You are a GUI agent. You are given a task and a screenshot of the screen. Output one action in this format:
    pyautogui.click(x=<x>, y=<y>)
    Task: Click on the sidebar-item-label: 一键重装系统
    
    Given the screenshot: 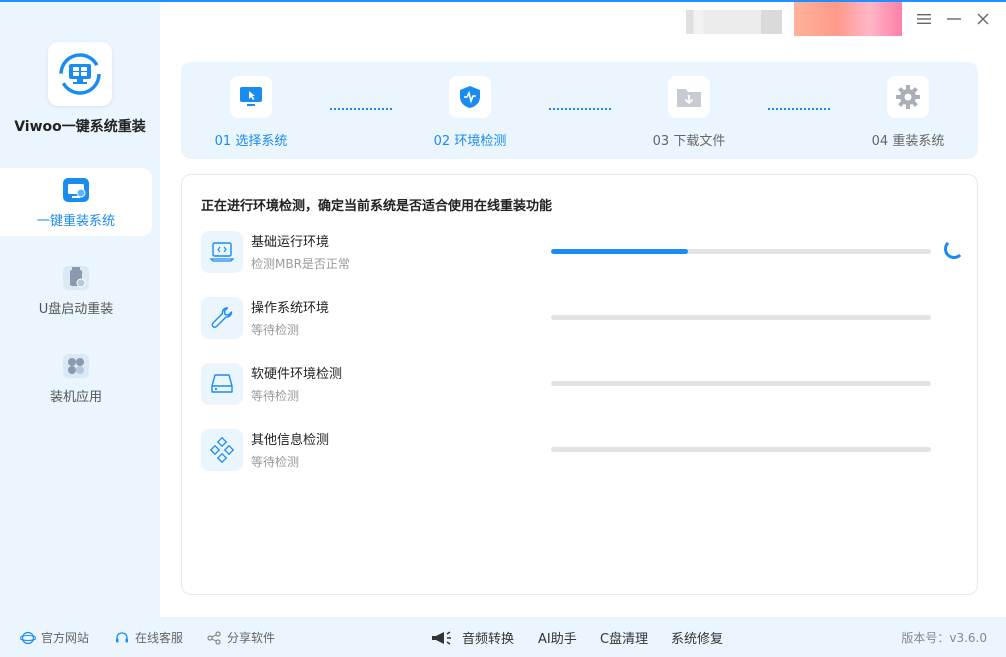 What is the action you would take?
    pyautogui.click(x=75, y=221)
    